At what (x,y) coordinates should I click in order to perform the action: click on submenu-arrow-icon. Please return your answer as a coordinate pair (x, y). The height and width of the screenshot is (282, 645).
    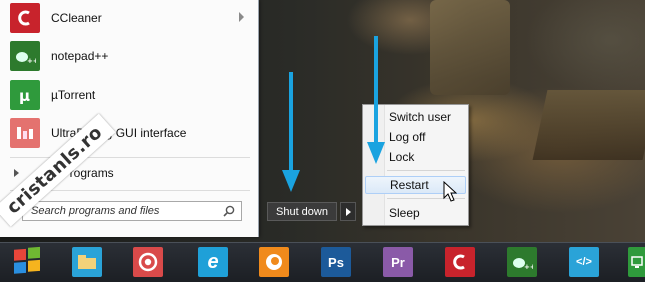
    Looking at the image, I should click on (241, 17).